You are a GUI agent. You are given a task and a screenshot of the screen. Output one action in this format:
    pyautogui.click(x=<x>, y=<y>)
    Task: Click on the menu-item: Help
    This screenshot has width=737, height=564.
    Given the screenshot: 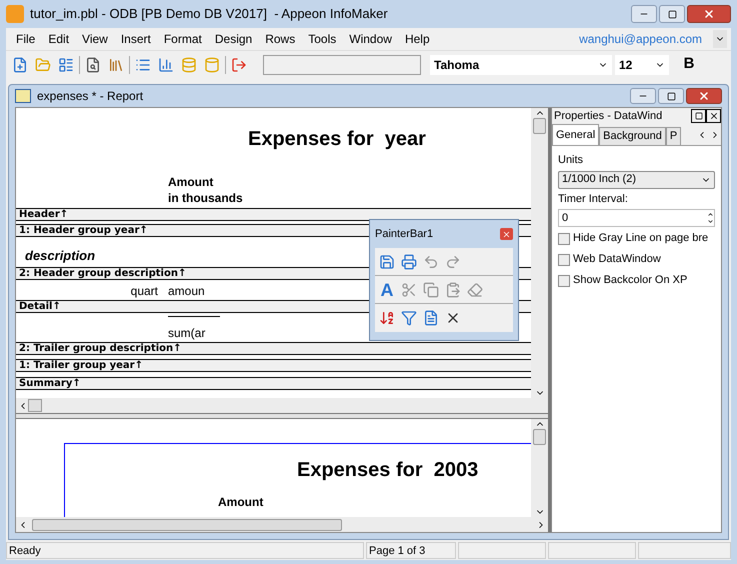 What is the action you would take?
    pyautogui.click(x=417, y=39)
    